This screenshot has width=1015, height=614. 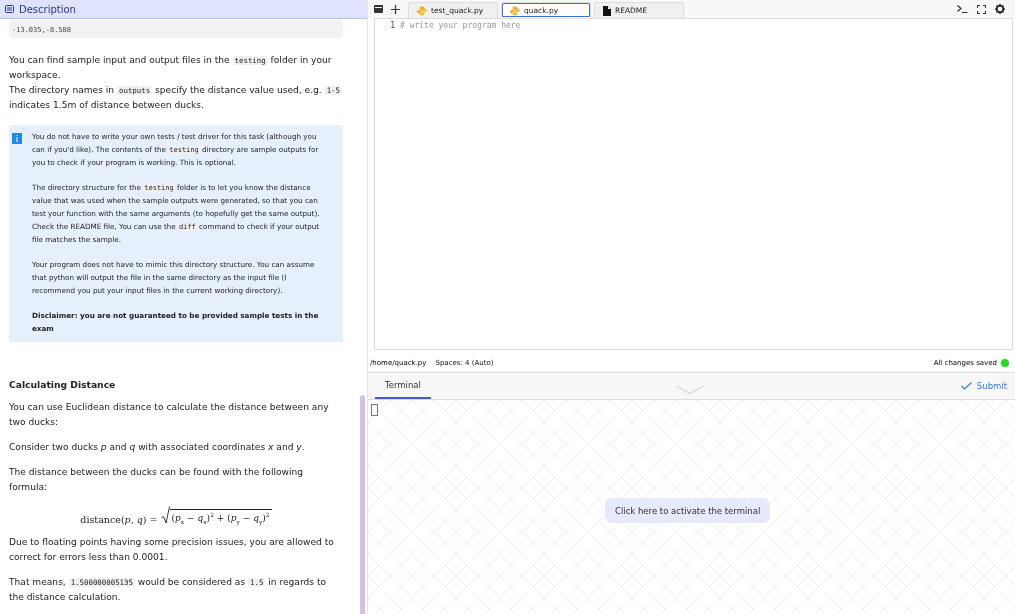 What do you see at coordinates (17, 138) in the screenshot?
I see `info-icon: i` at bounding box center [17, 138].